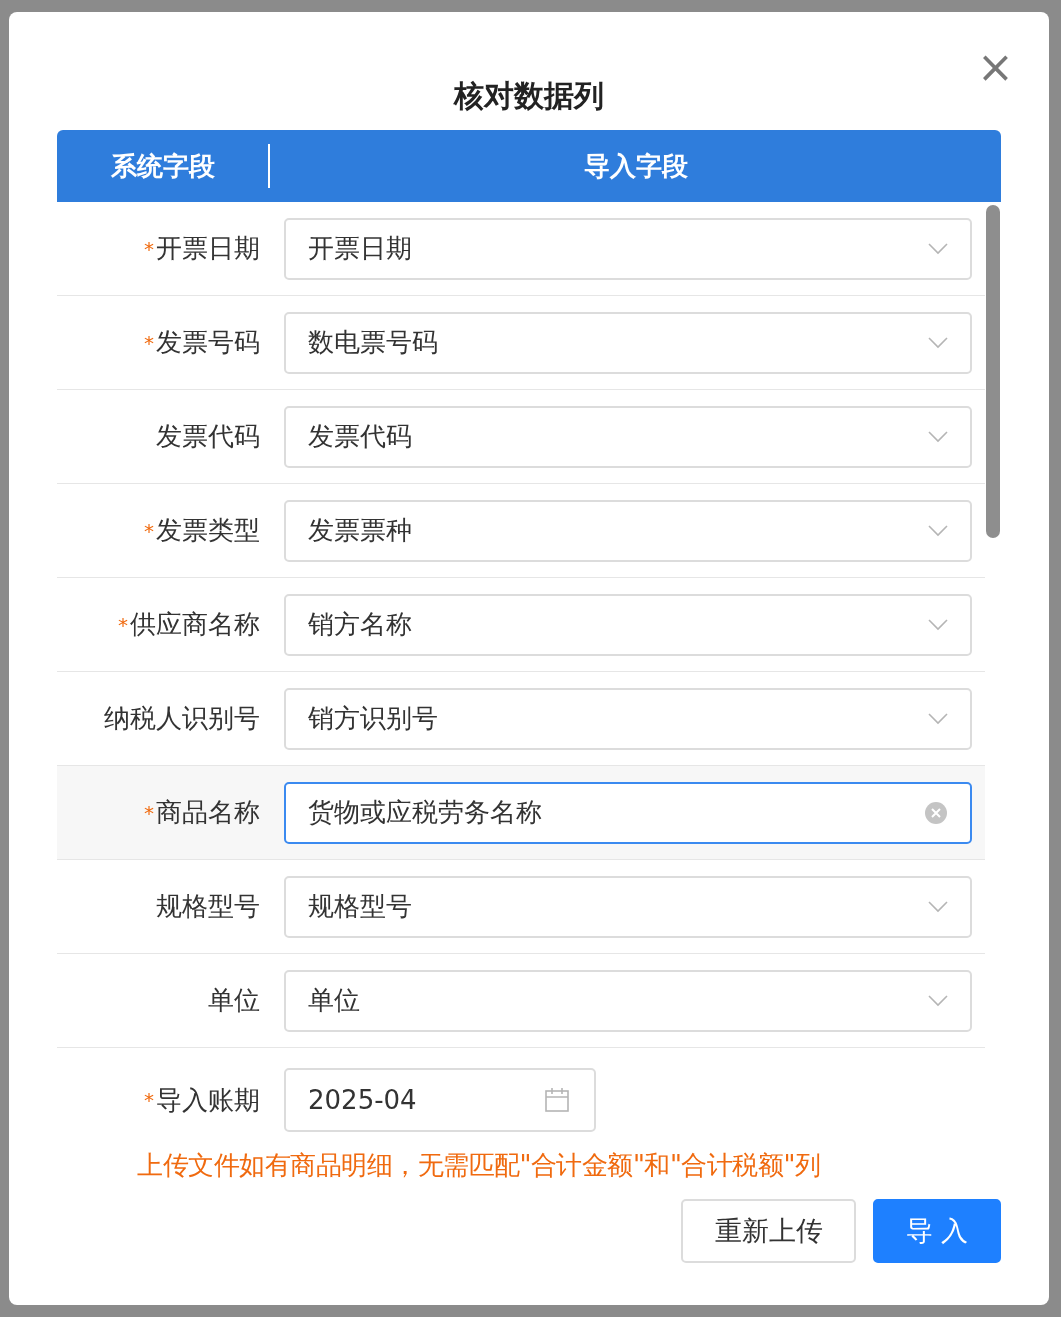 The height and width of the screenshot is (1317, 1061). I want to click on field-label: 发票号码, so click(208, 342).